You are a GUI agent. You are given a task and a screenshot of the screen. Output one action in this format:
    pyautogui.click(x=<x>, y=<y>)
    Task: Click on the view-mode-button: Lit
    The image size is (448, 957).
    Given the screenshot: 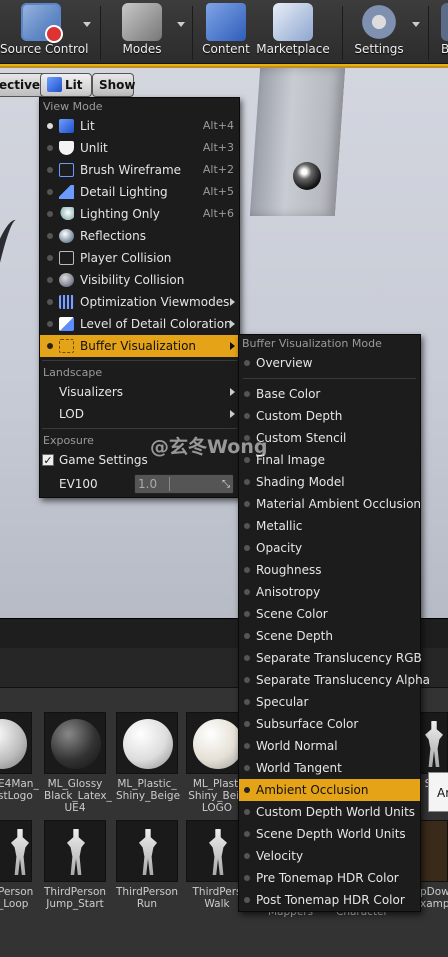 What is the action you would take?
    pyautogui.click(x=66, y=85)
    